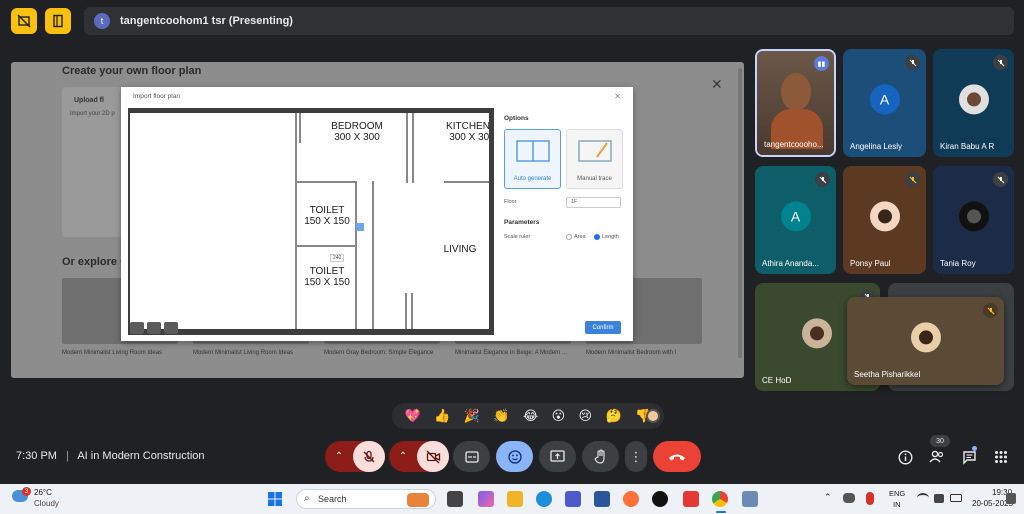 The image size is (1024, 514). What do you see at coordinates (870, 263) in the screenshot?
I see `participant-name: Ponsy Paul` at bounding box center [870, 263].